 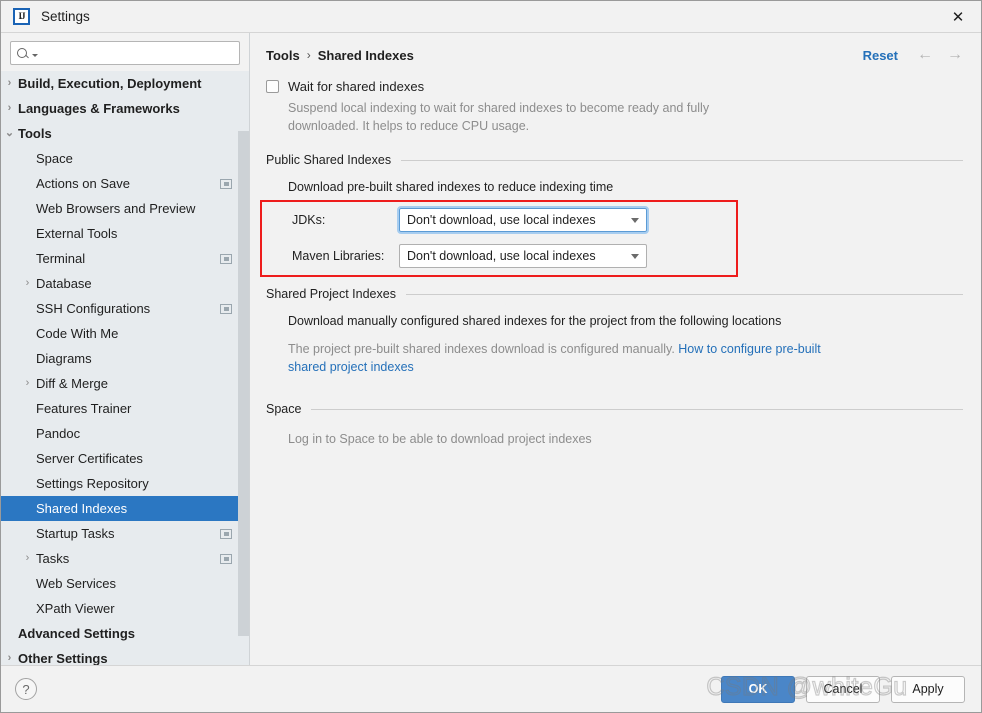 What do you see at coordinates (125, 108) in the screenshot?
I see `sidebar-item-languages-frameworks: › Languages & Frameworks` at bounding box center [125, 108].